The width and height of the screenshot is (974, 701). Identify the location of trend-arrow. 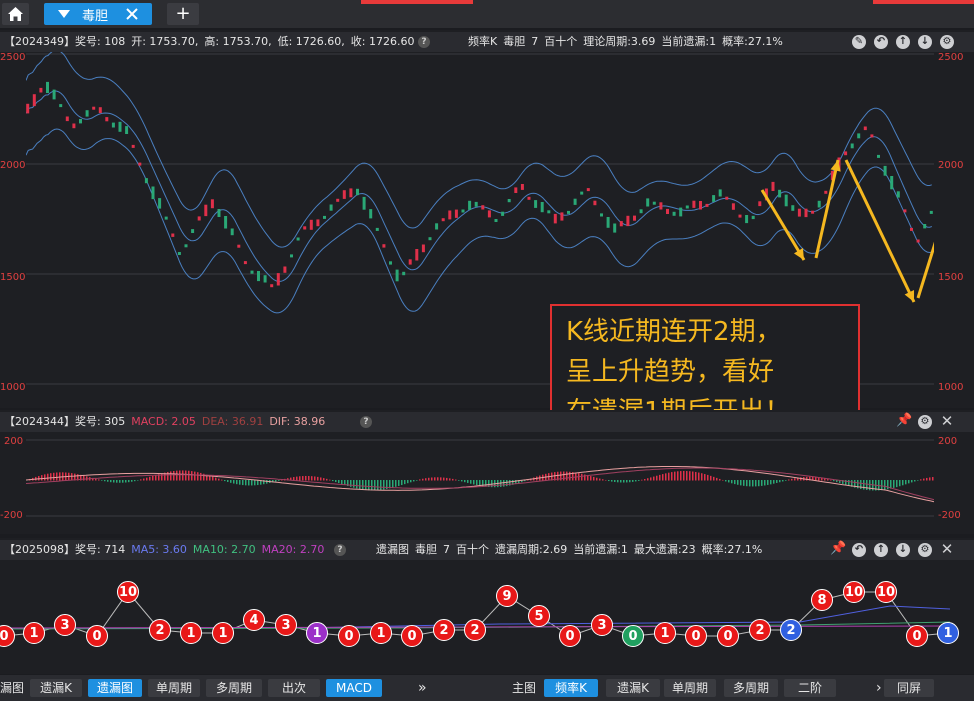
(880, 231).